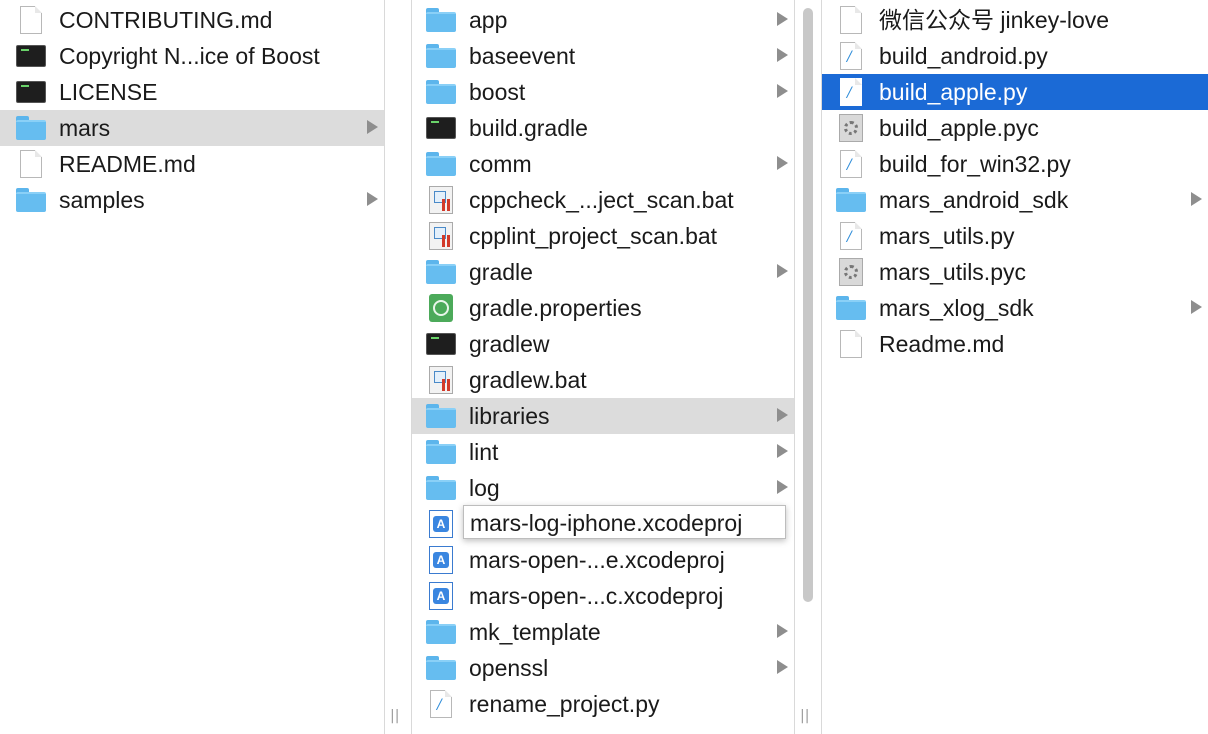  Describe the element at coordinates (509, 668) in the screenshot. I see `item-label: openssl` at that location.